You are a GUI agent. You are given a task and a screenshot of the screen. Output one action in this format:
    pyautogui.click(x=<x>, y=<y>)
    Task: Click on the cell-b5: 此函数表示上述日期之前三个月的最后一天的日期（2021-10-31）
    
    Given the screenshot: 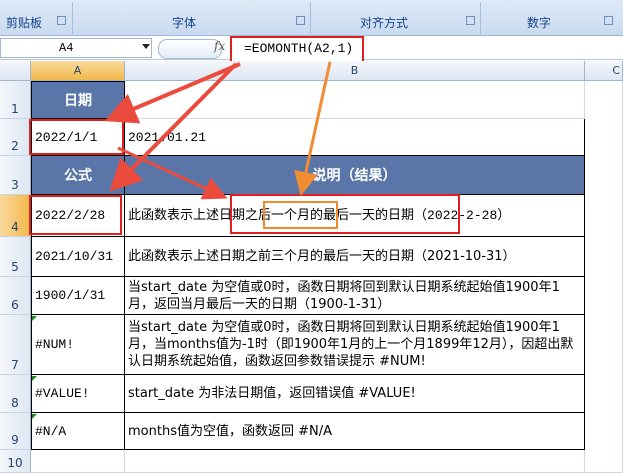 What is the action you would take?
    pyautogui.click(x=355, y=257)
    